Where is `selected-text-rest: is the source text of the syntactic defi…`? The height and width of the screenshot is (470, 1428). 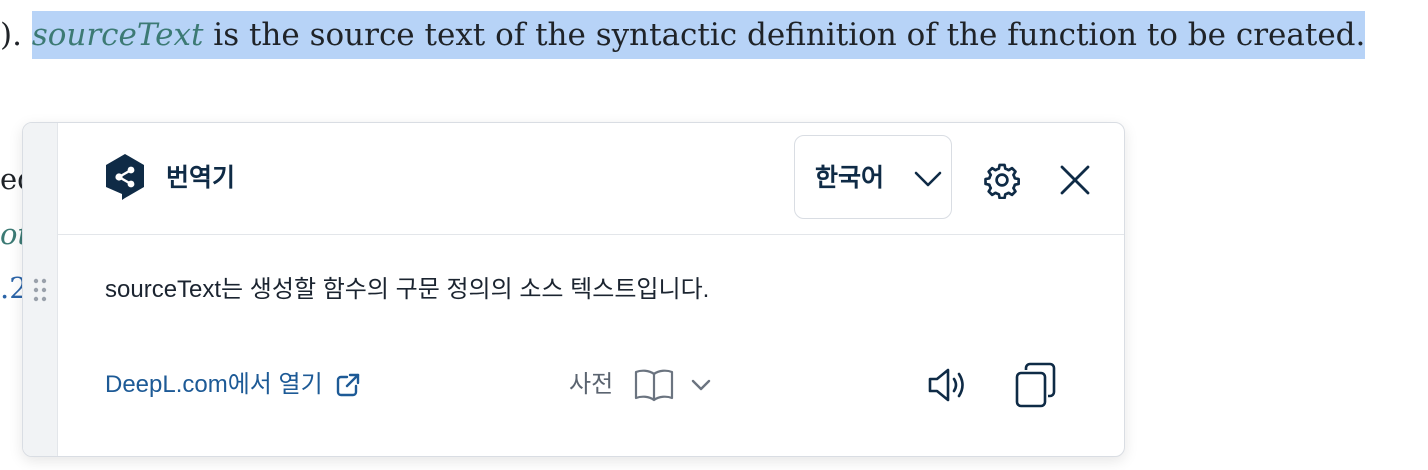
selected-text-rest: is the source text of the syntactic defi… is located at coordinates (784, 35).